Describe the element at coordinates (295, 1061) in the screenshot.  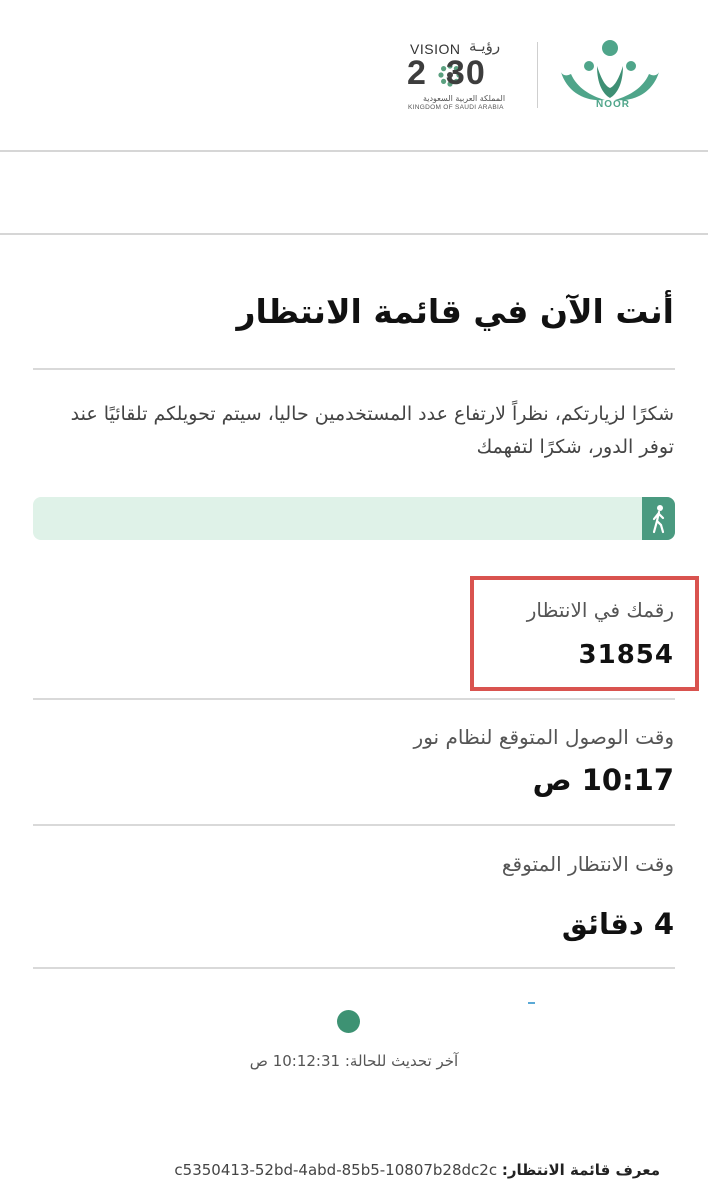
I see `last-update-value: 10:12:31 ص` at that location.